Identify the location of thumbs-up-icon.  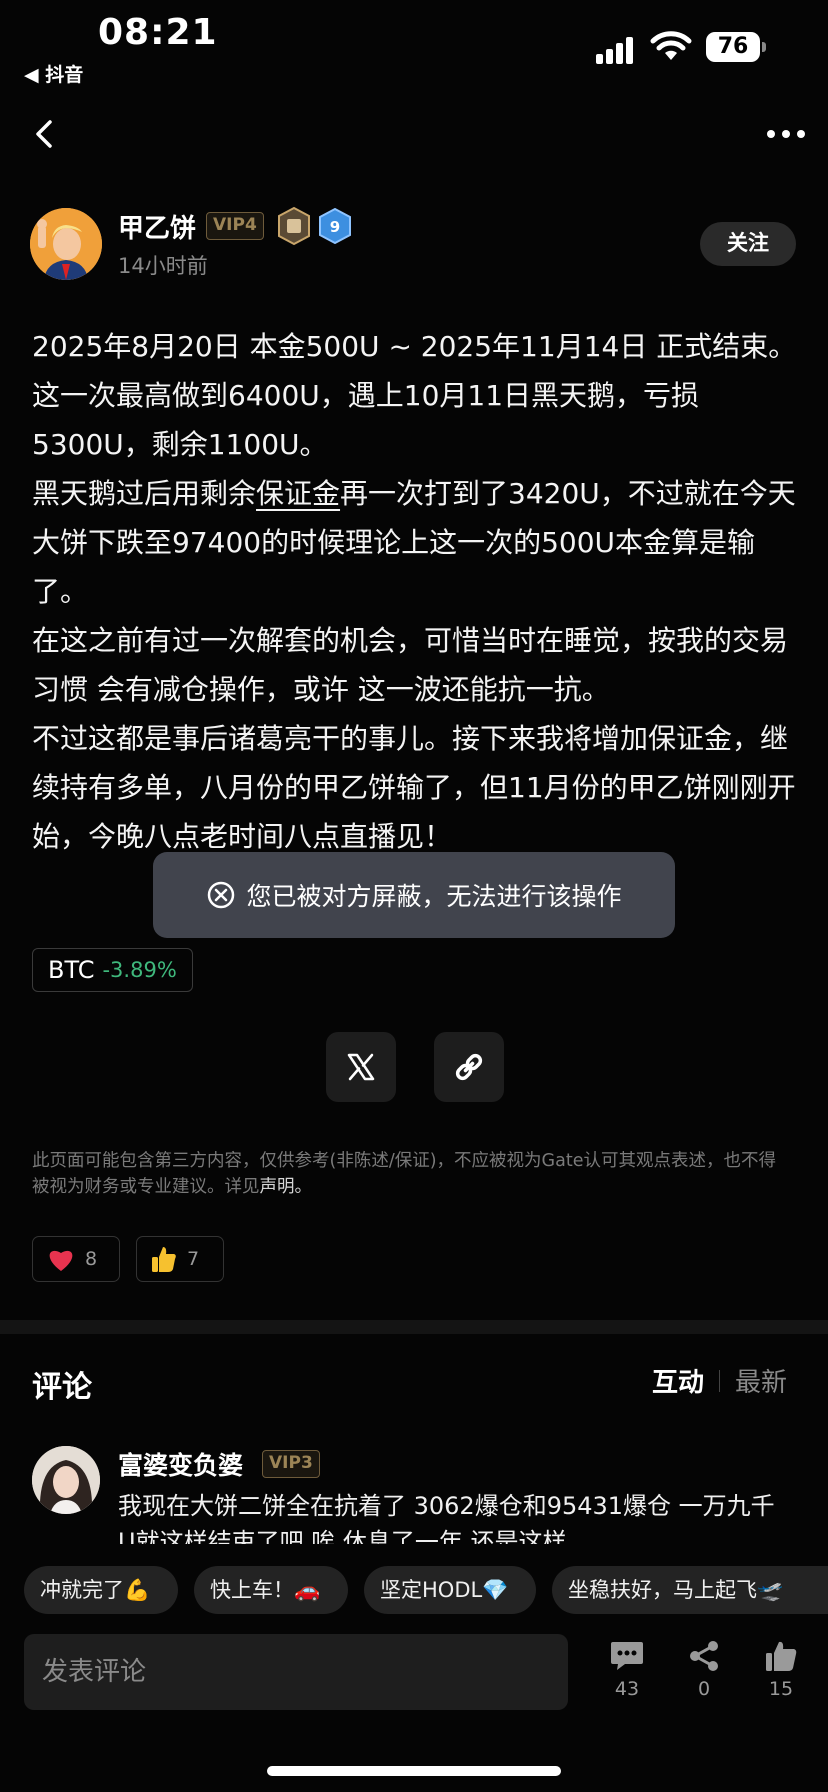
(781, 1656).